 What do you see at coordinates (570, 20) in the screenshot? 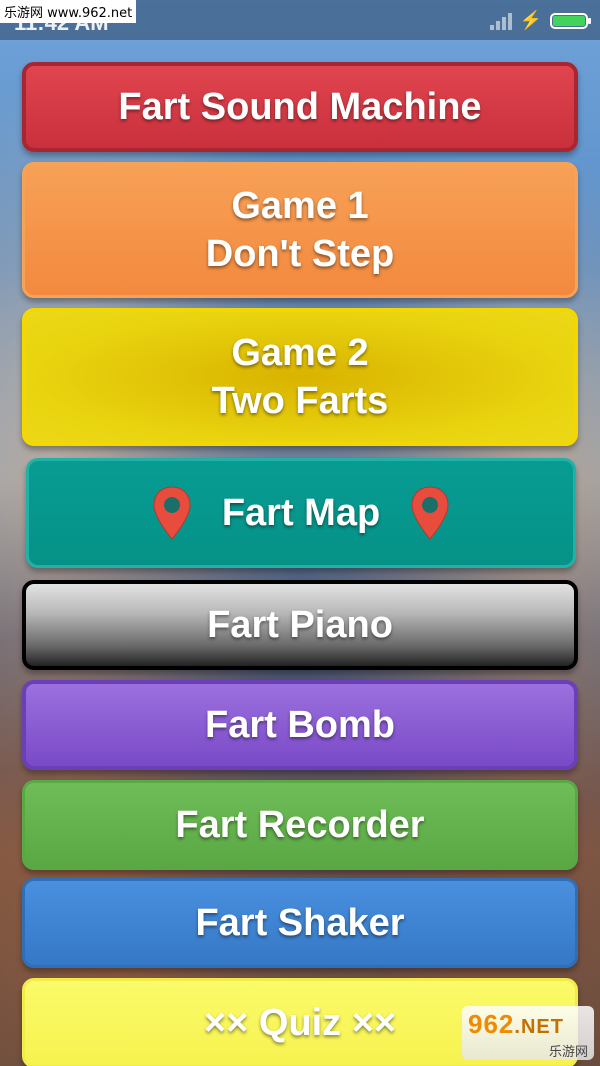
I see `battery-icon` at bounding box center [570, 20].